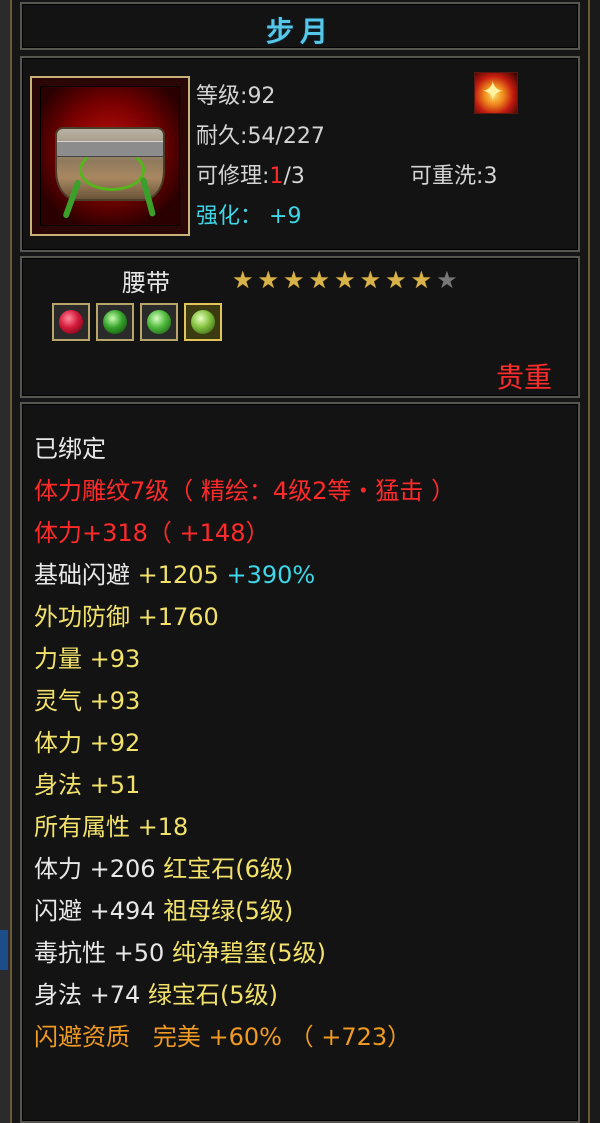  Describe the element at coordinates (82, 617) in the screenshot. I see `ext-def-label: 外功防御` at that location.